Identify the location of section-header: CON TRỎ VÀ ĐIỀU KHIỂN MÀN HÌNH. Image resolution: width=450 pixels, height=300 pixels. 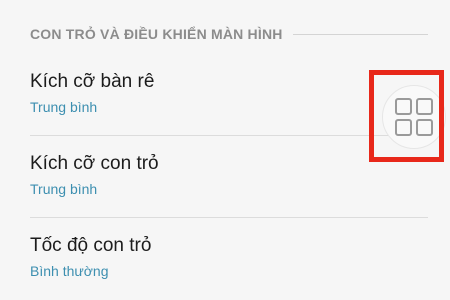
(229, 34).